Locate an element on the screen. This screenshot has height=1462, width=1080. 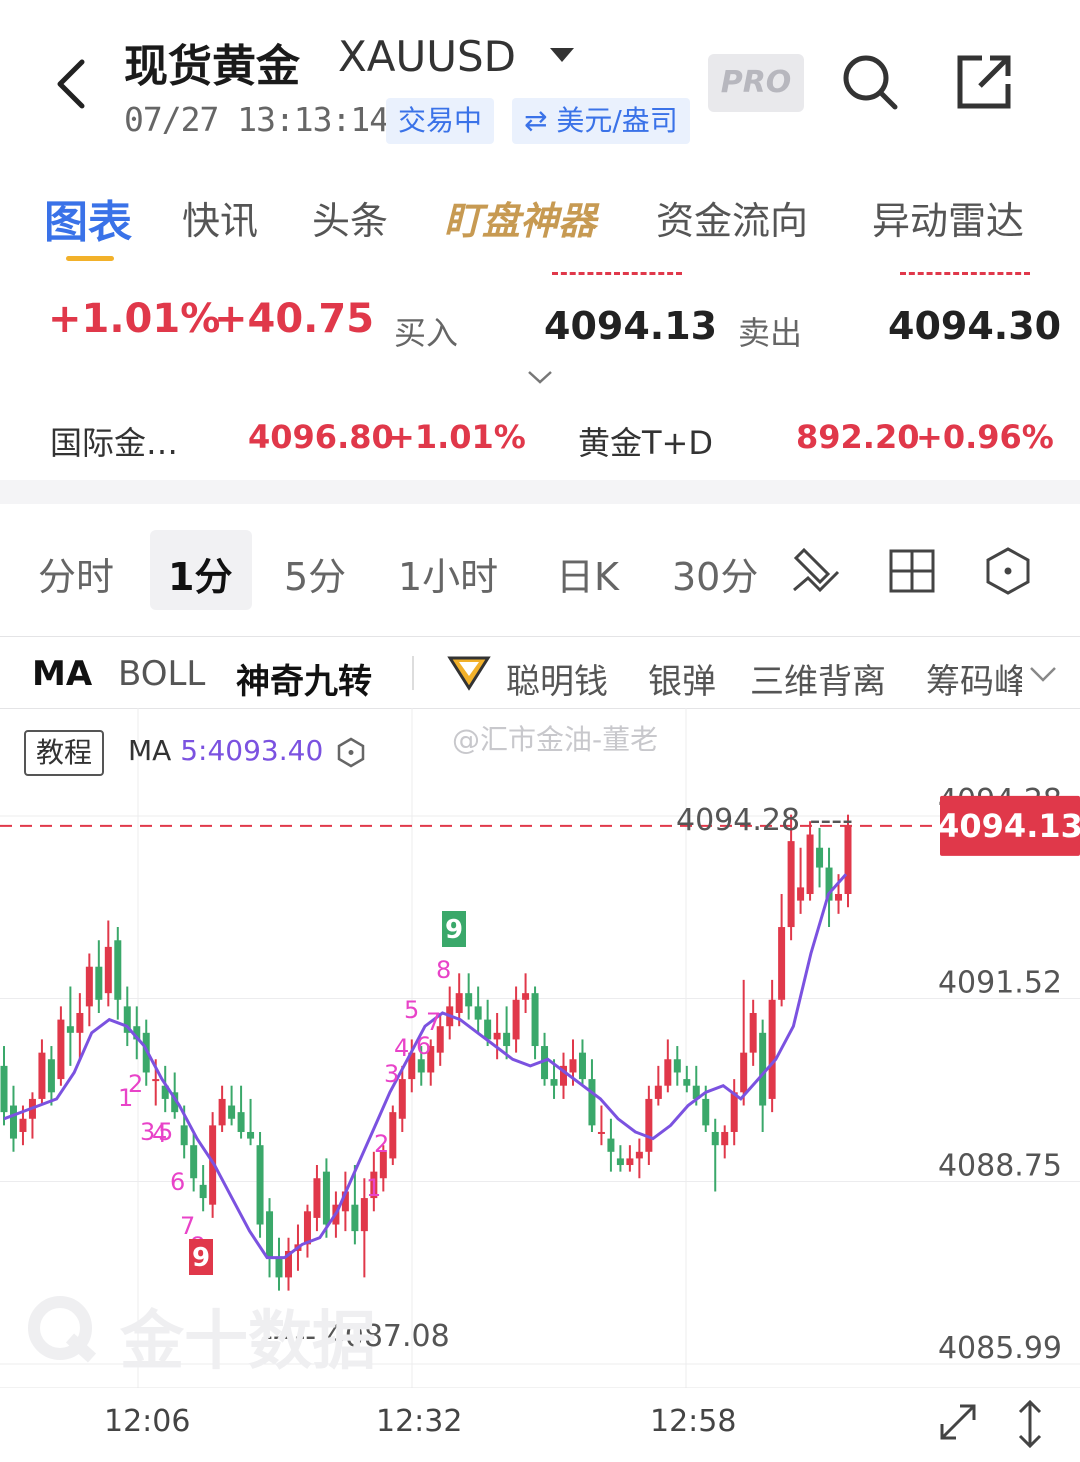
period-tab-intraday: 分时 is located at coordinates (76, 573).